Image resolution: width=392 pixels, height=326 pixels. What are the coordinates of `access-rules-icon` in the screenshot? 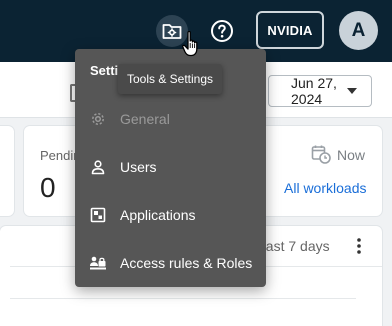 It's located at (98, 263).